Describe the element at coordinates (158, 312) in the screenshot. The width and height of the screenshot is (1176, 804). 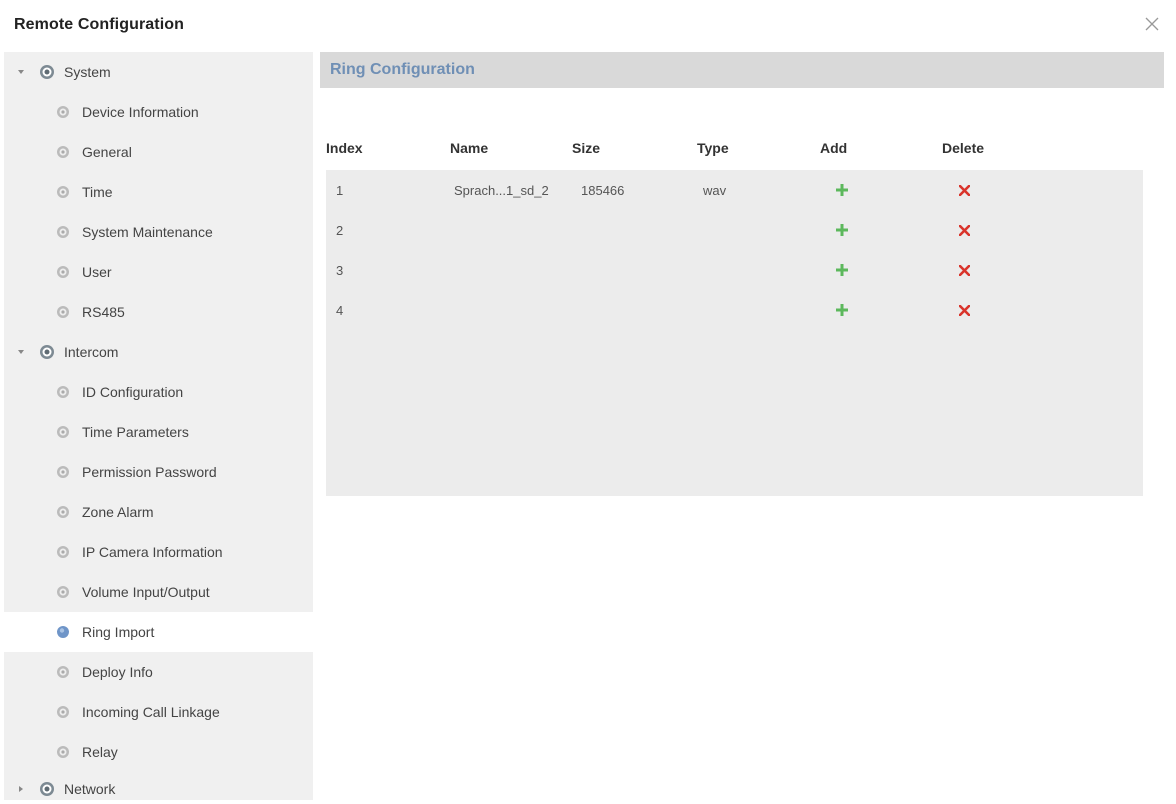
I see `sidebar-item-rs485: RS485` at that location.